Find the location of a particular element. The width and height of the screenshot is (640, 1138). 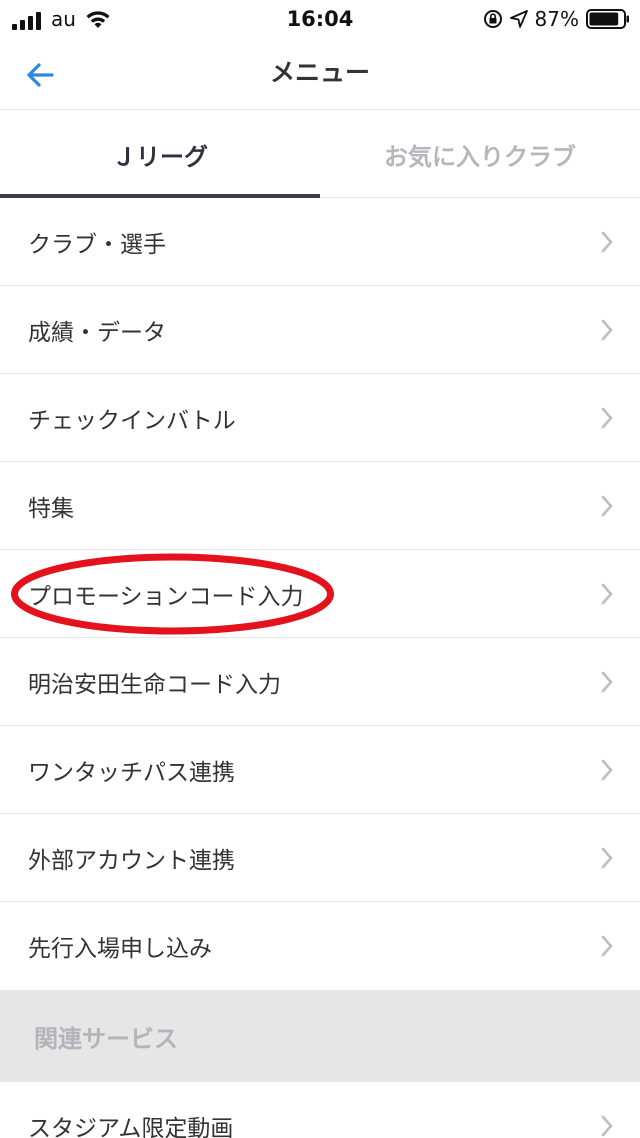

signal-icon is located at coordinates (26, 21).